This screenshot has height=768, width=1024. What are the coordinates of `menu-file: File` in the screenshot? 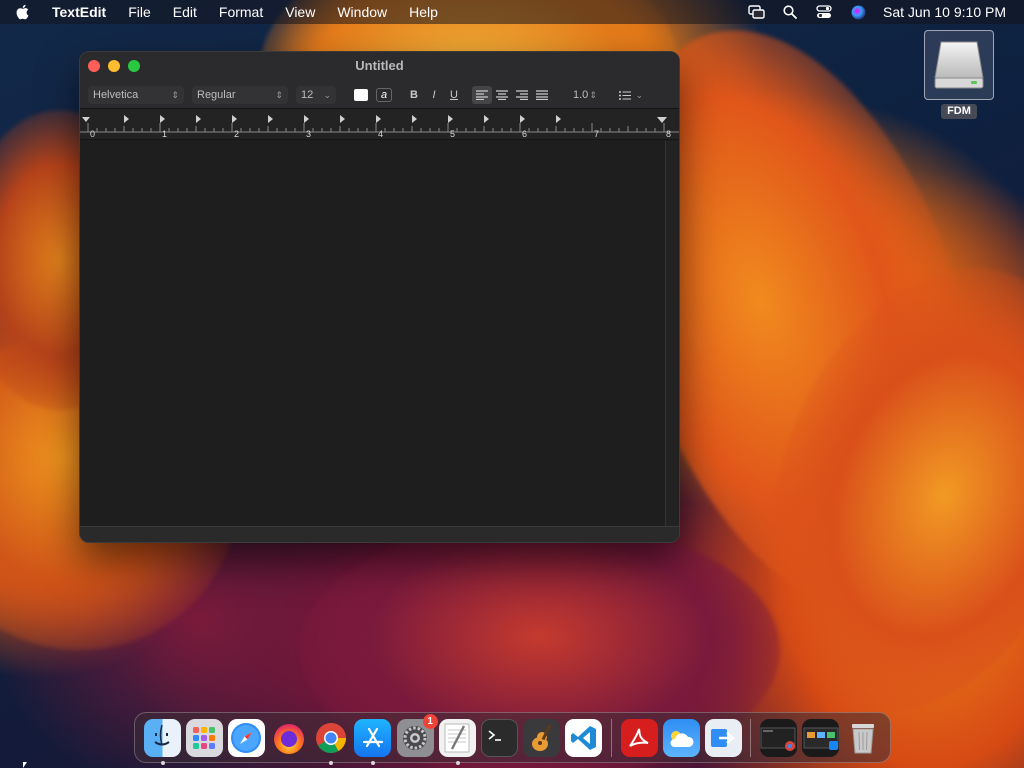 It's located at (139, 12).